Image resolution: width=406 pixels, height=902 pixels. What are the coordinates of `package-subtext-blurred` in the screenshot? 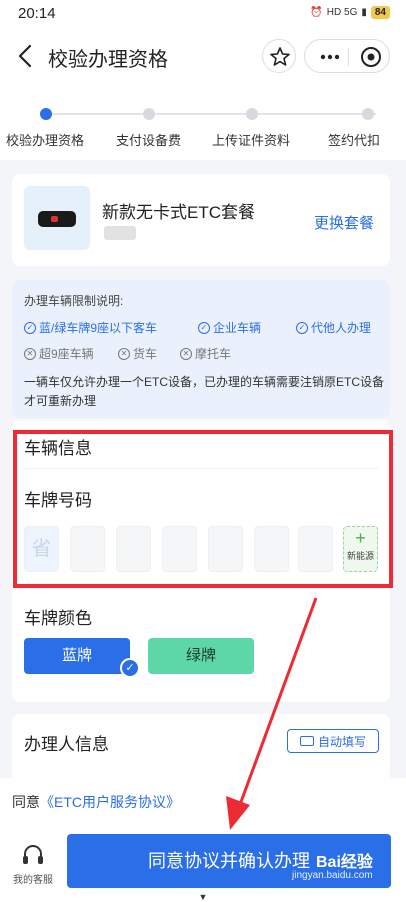 It's located at (120, 233).